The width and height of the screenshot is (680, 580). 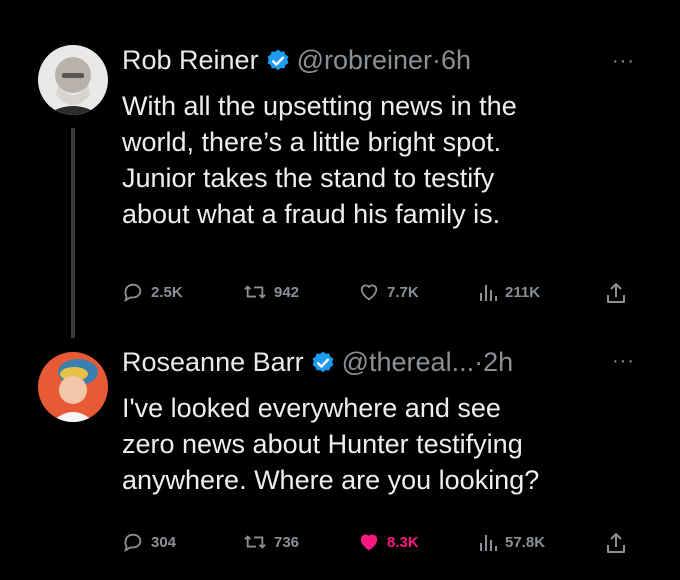 What do you see at coordinates (493, 362) in the screenshot?
I see `timestamp: ·2h` at bounding box center [493, 362].